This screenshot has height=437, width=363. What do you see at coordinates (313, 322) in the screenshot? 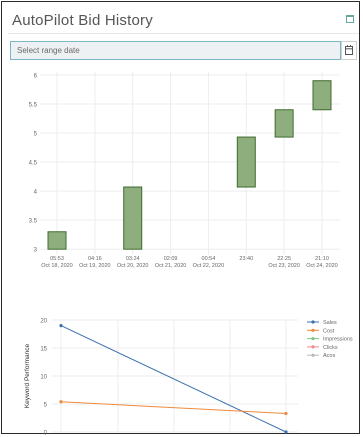
I see `legend-marker-sales` at bounding box center [313, 322].